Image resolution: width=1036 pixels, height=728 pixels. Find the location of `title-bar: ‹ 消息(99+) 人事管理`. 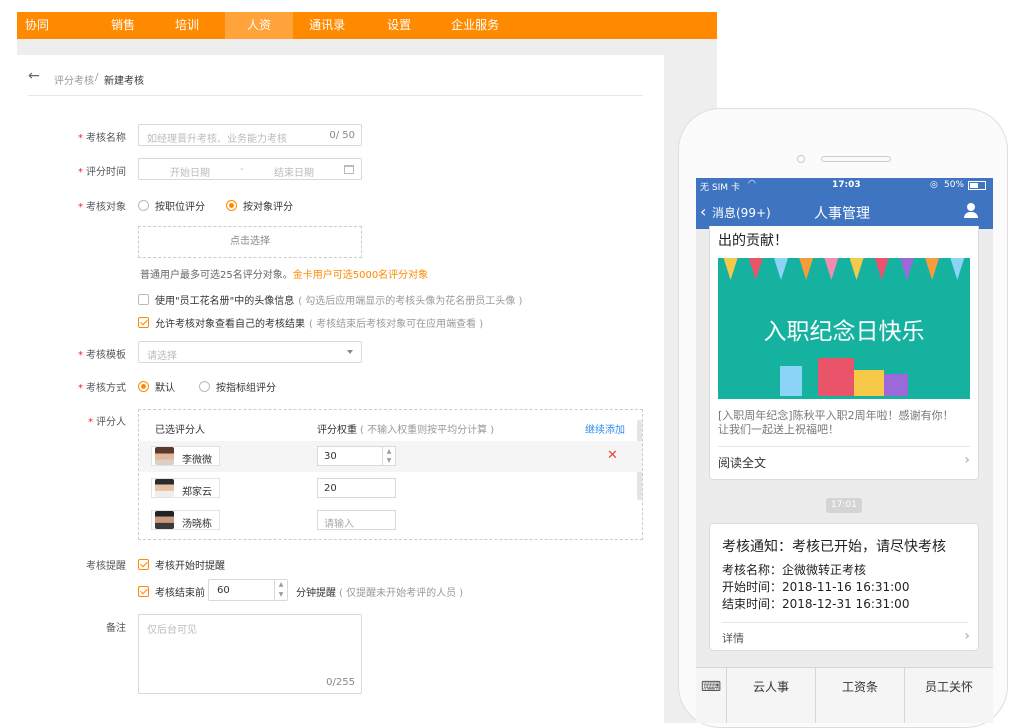

title-bar: ‹ 消息(99+) 人事管理 is located at coordinates (844, 212).